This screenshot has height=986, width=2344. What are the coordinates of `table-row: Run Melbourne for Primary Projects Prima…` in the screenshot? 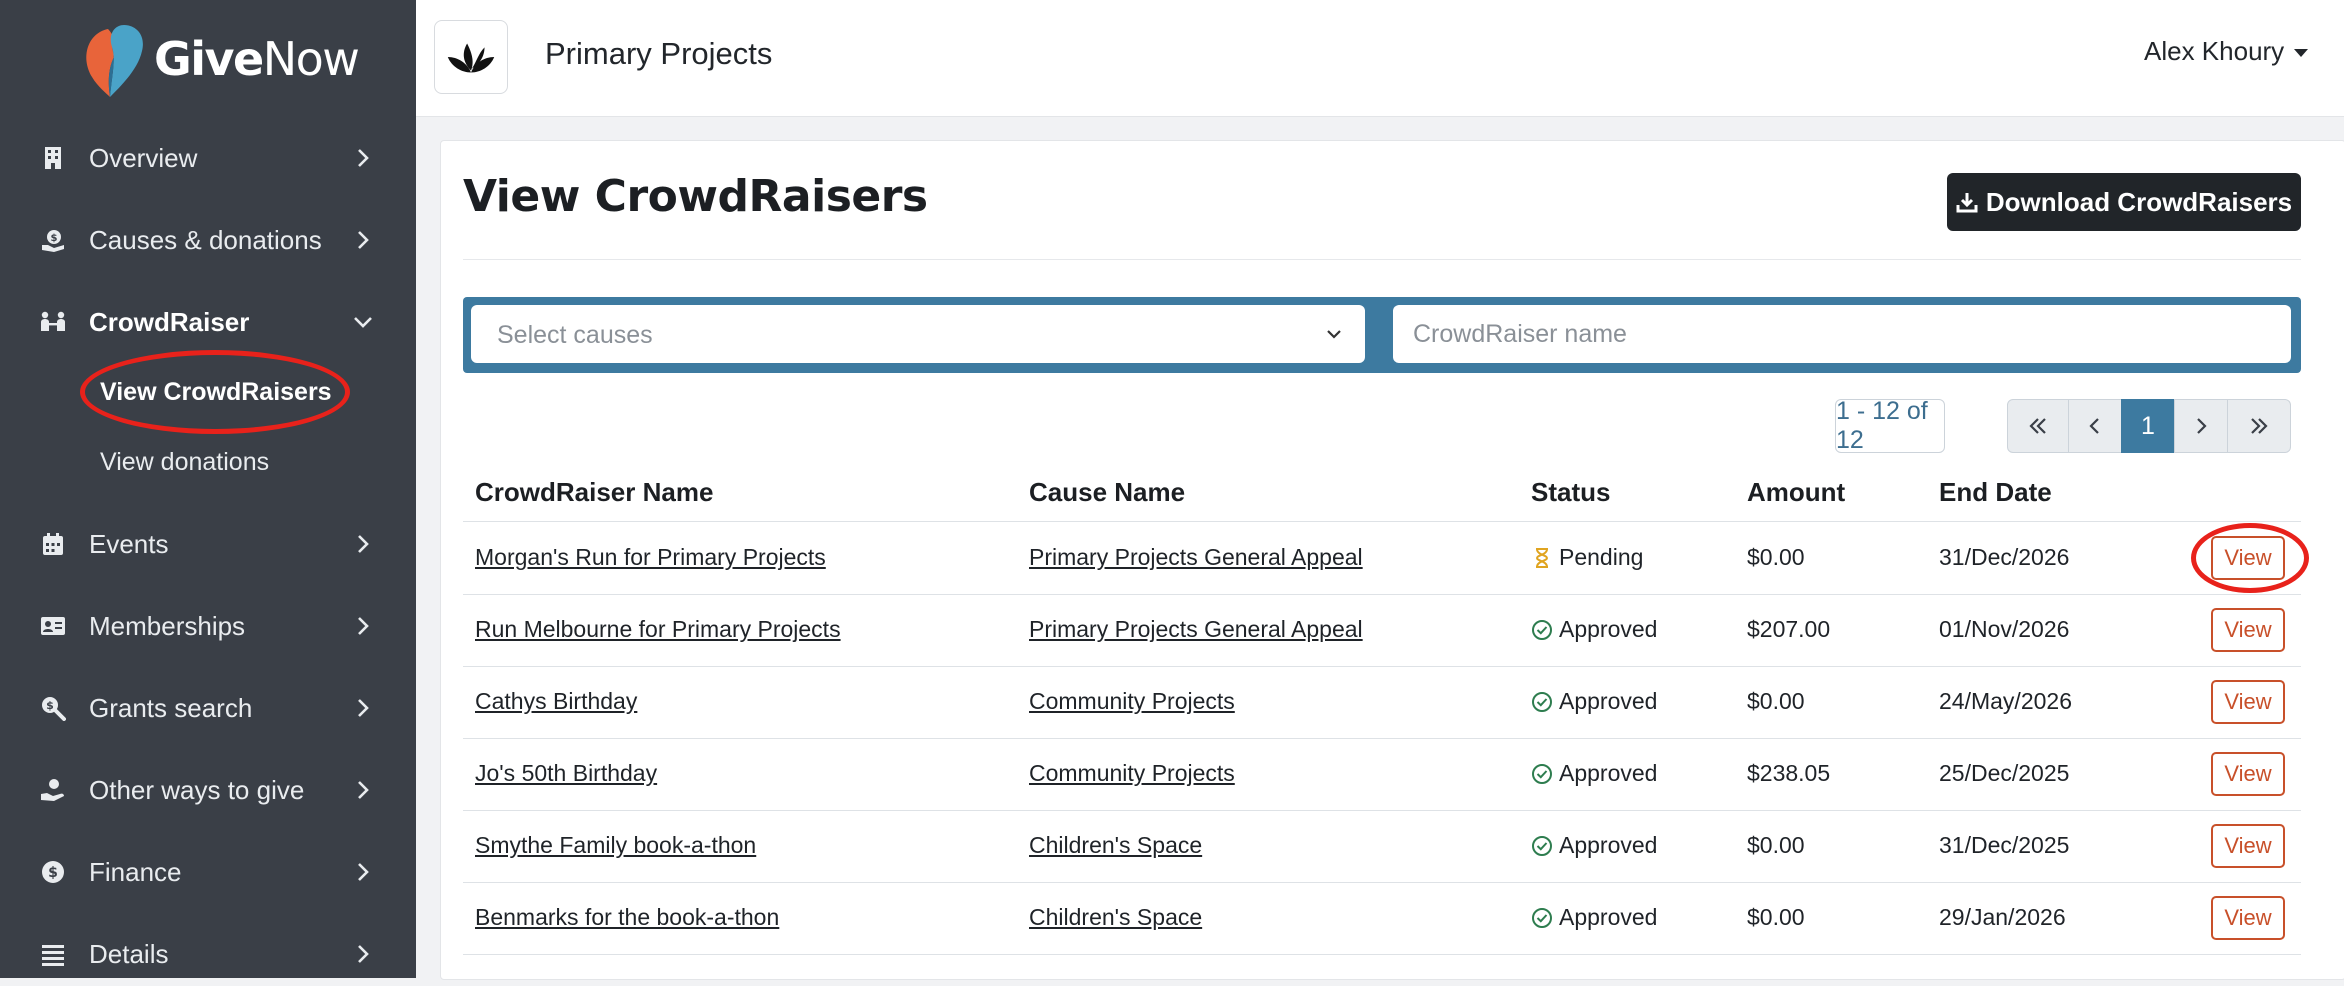 It's located at (1382, 630).